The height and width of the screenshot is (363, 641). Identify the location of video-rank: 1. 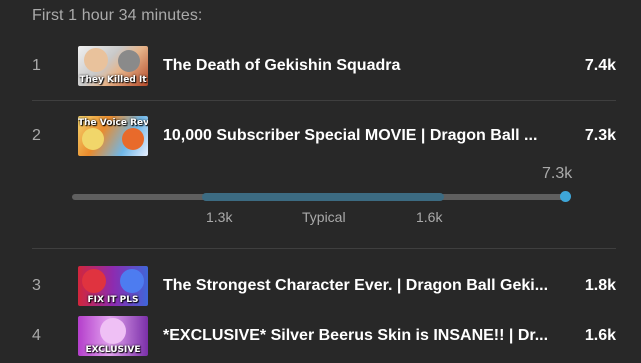
(36, 65).